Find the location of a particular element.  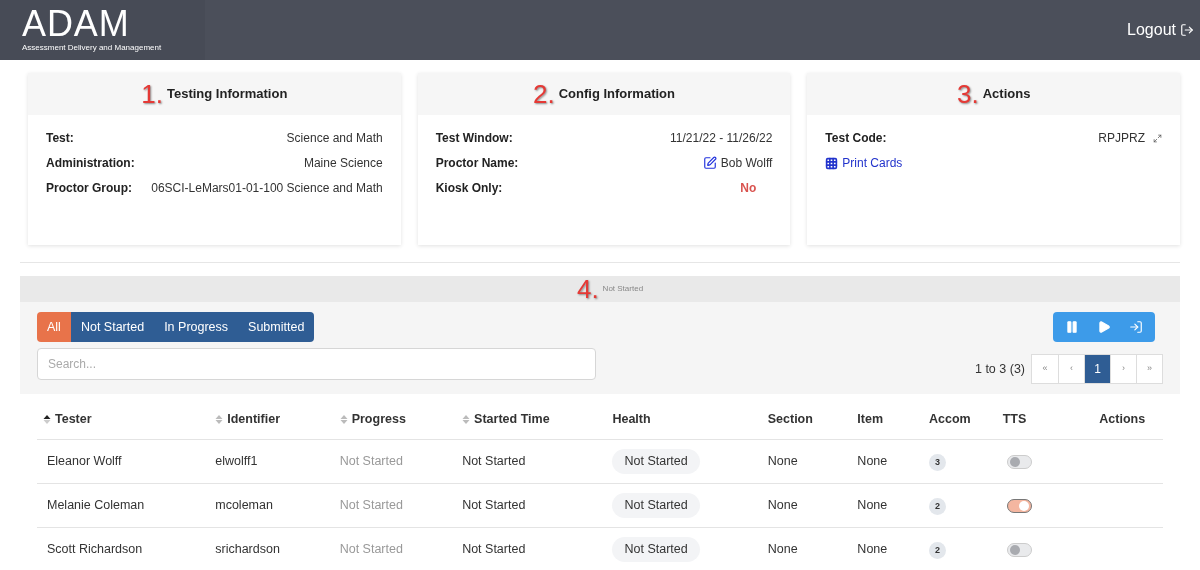

identifier: mcoleman is located at coordinates (244, 505).